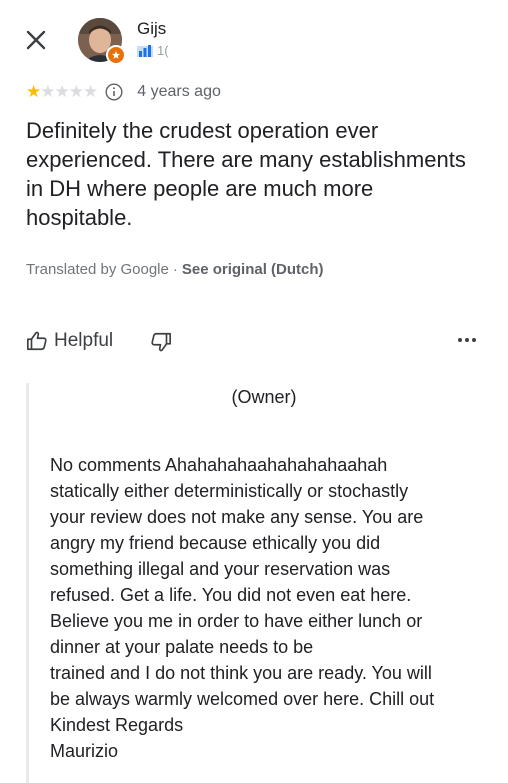  I want to click on more-options-icon, so click(467, 340).